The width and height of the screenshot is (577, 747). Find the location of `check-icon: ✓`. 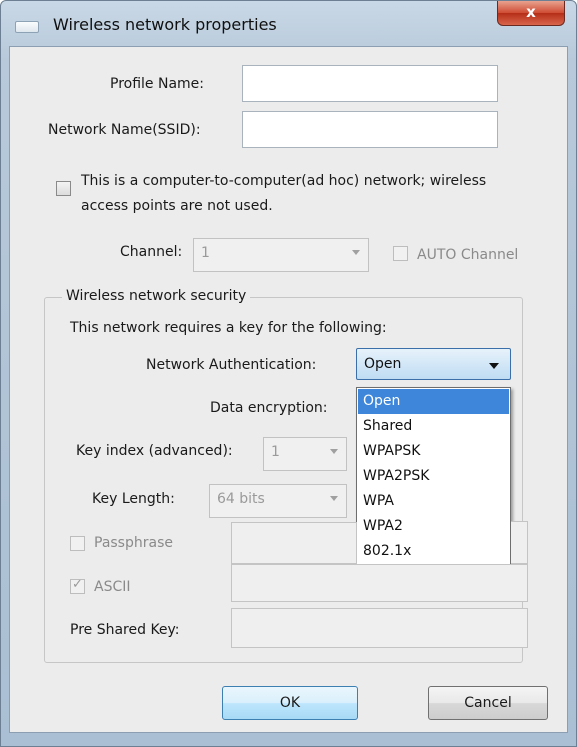

check-icon: ✓ is located at coordinates (77, 584).